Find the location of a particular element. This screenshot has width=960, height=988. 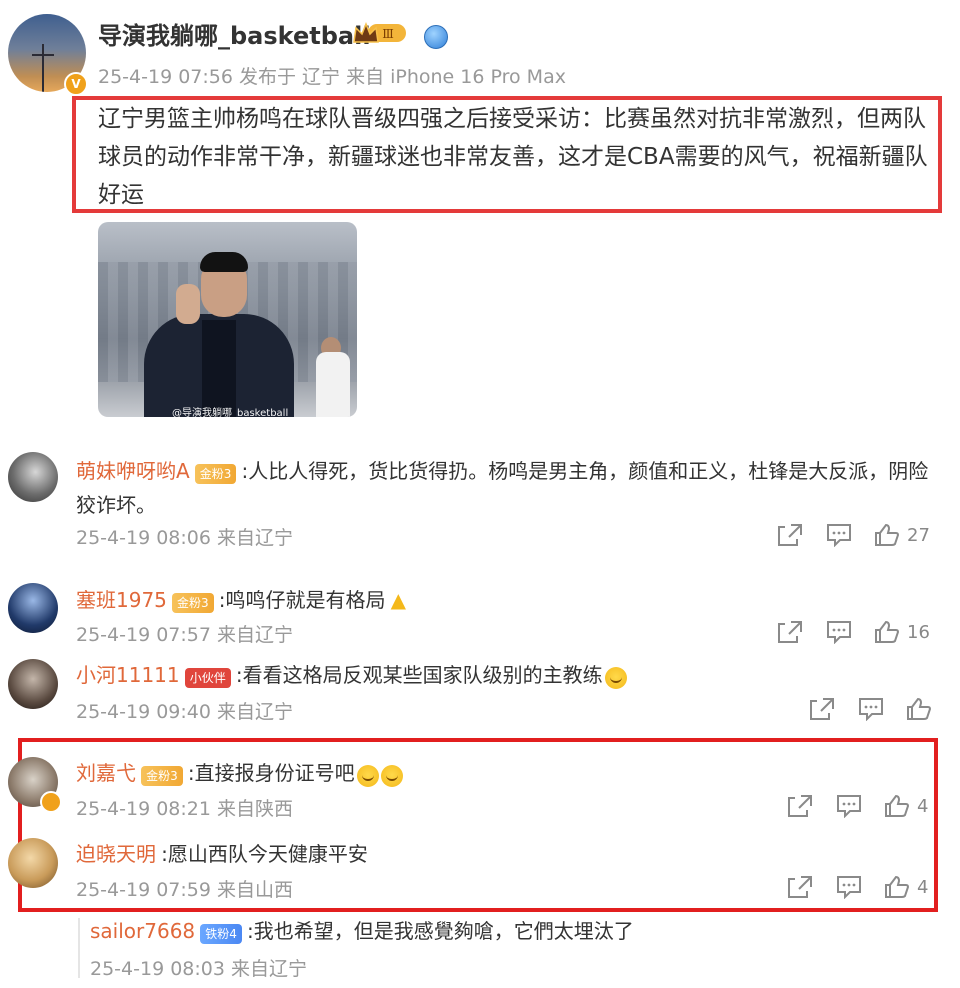

comment-meta: 25-4-19 07:57 来自辽宁 is located at coordinates (184, 635).